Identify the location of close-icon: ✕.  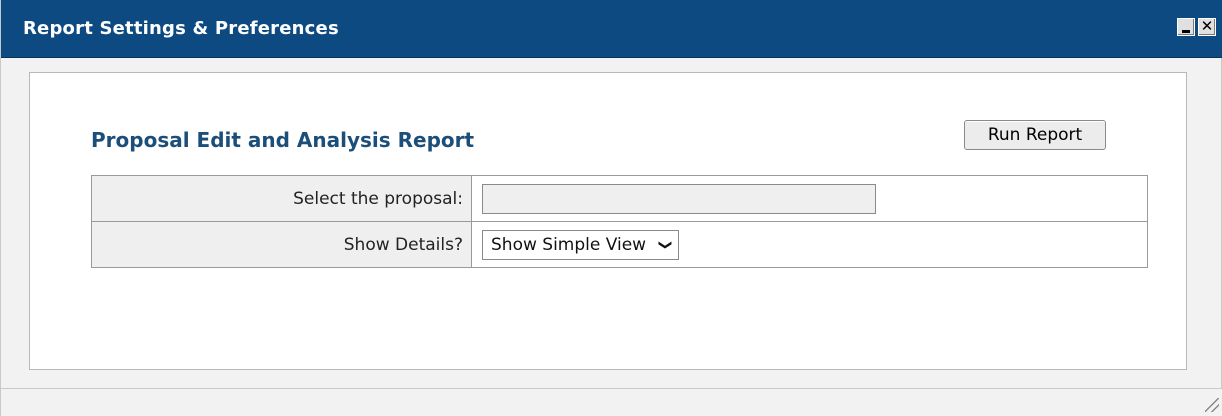
(1207, 26).